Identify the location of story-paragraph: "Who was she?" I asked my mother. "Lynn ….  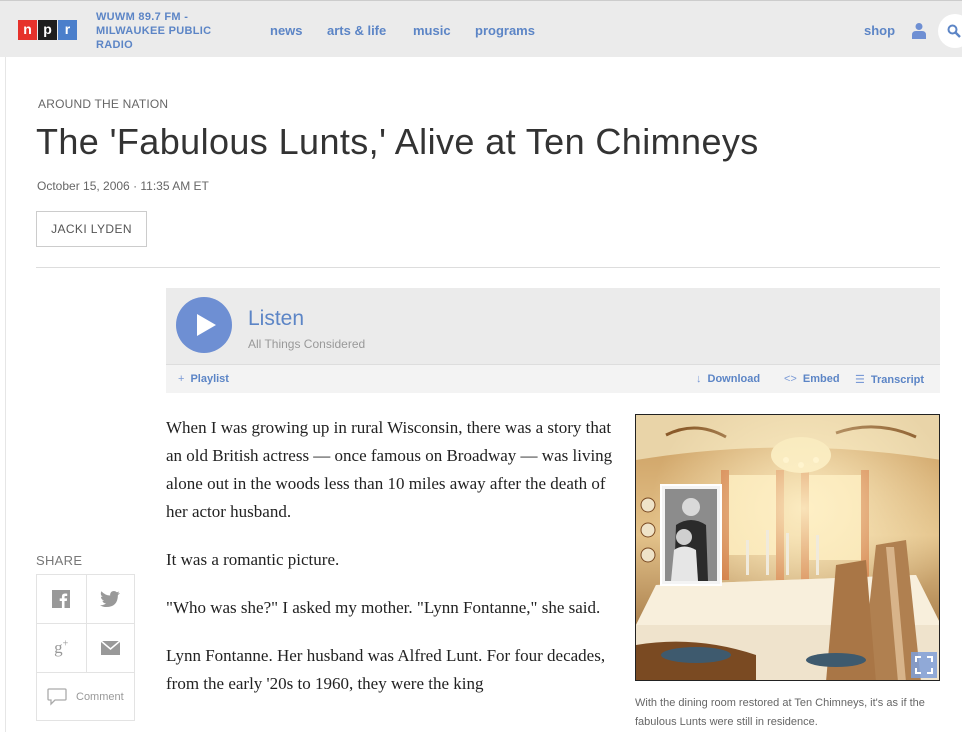
(383, 607).